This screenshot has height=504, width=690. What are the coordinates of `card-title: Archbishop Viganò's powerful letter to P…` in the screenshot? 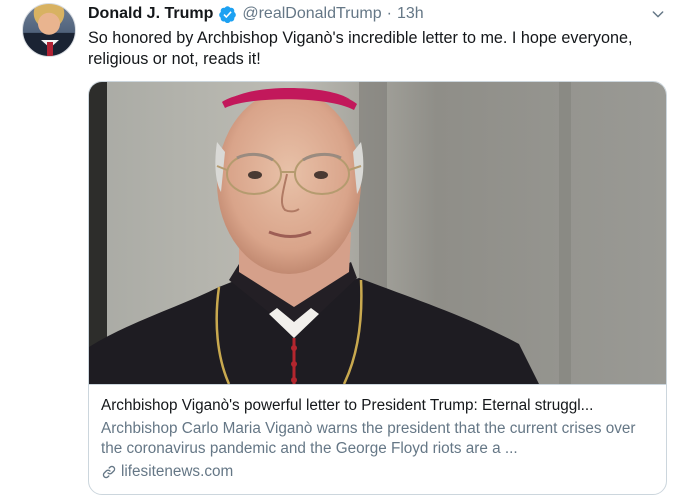 It's located at (378, 406).